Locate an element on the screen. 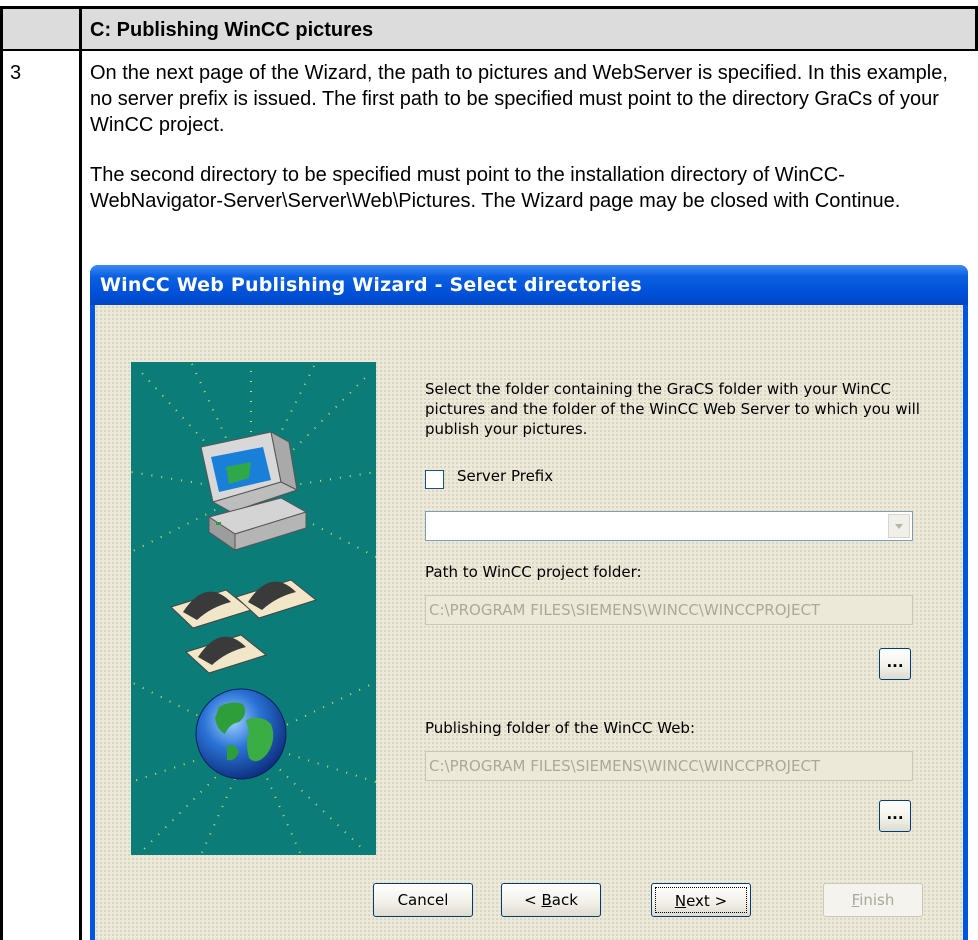 Image resolution: width=978 pixels, height=940 pixels. back-button: < Back is located at coordinates (551, 900).